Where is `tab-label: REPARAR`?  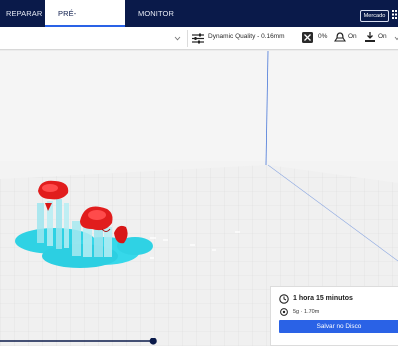
tab-label: REPARAR is located at coordinates (24, 13).